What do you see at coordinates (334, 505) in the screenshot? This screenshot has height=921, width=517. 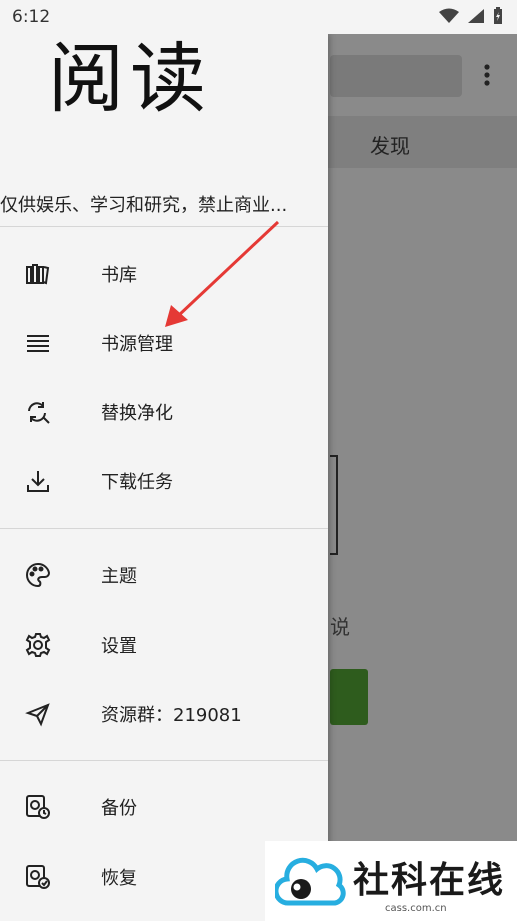 I see `background-book-frame` at bounding box center [334, 505].